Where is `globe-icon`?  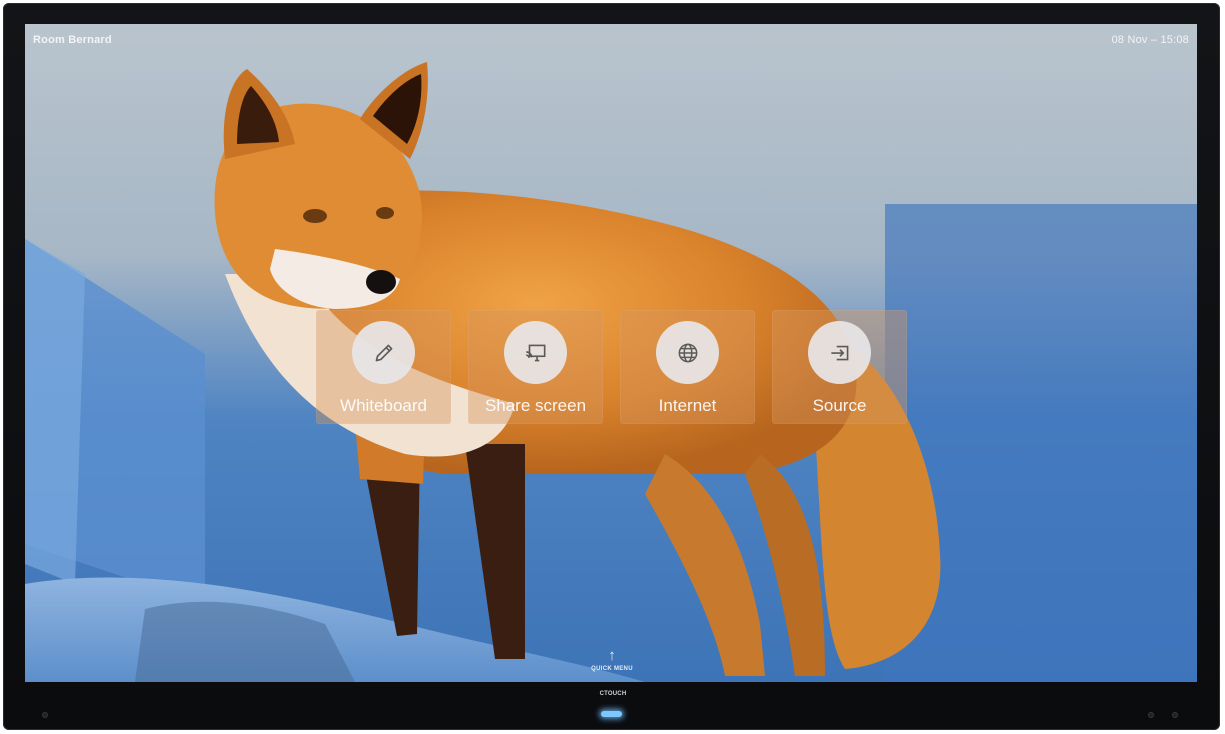
globe-icon is located at coordinates (687, 352).